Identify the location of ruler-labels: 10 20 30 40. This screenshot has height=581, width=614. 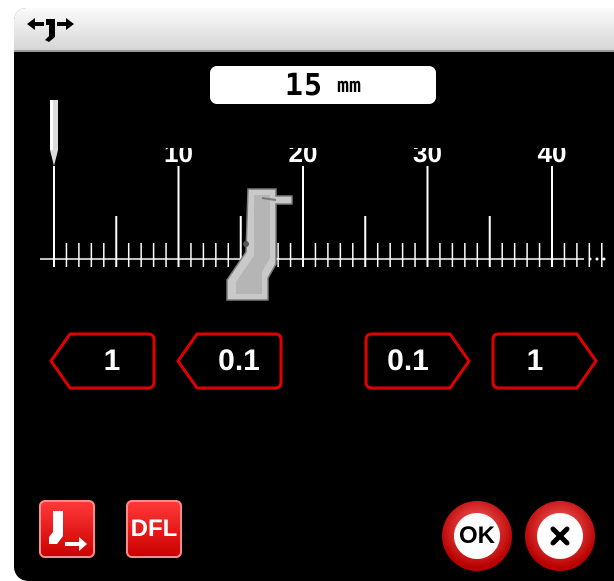
(365, 158).